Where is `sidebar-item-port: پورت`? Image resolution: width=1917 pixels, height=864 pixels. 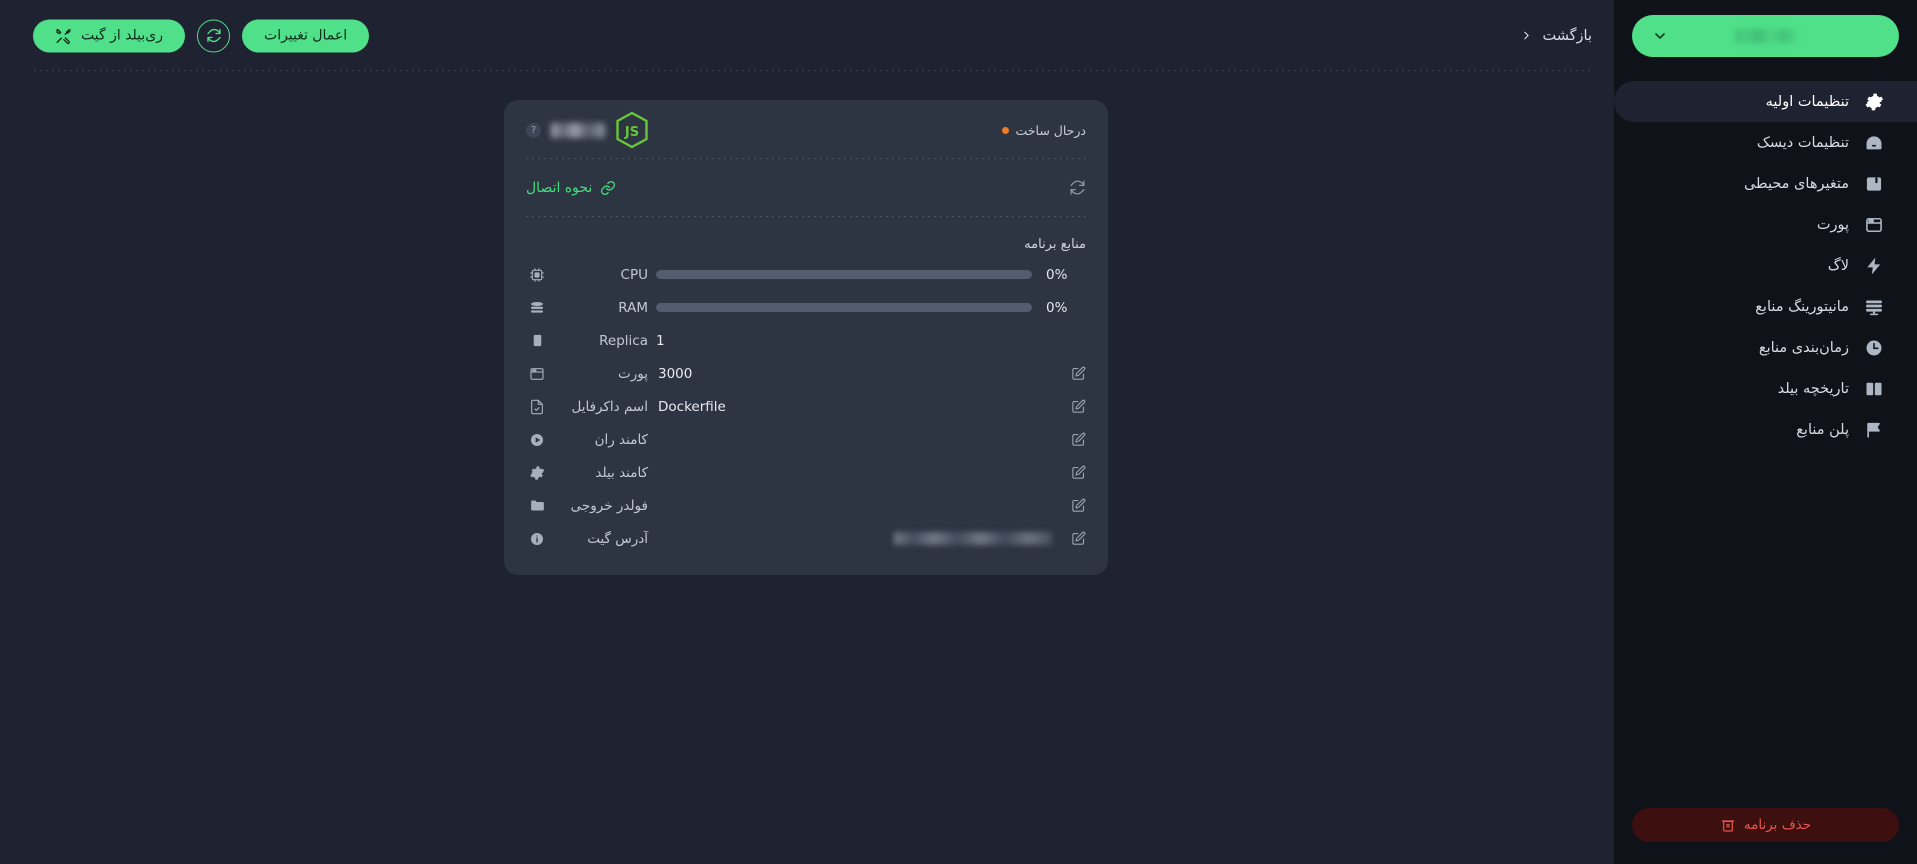
sidebar-item-port: پورت is located at coordinates (1765, 224).